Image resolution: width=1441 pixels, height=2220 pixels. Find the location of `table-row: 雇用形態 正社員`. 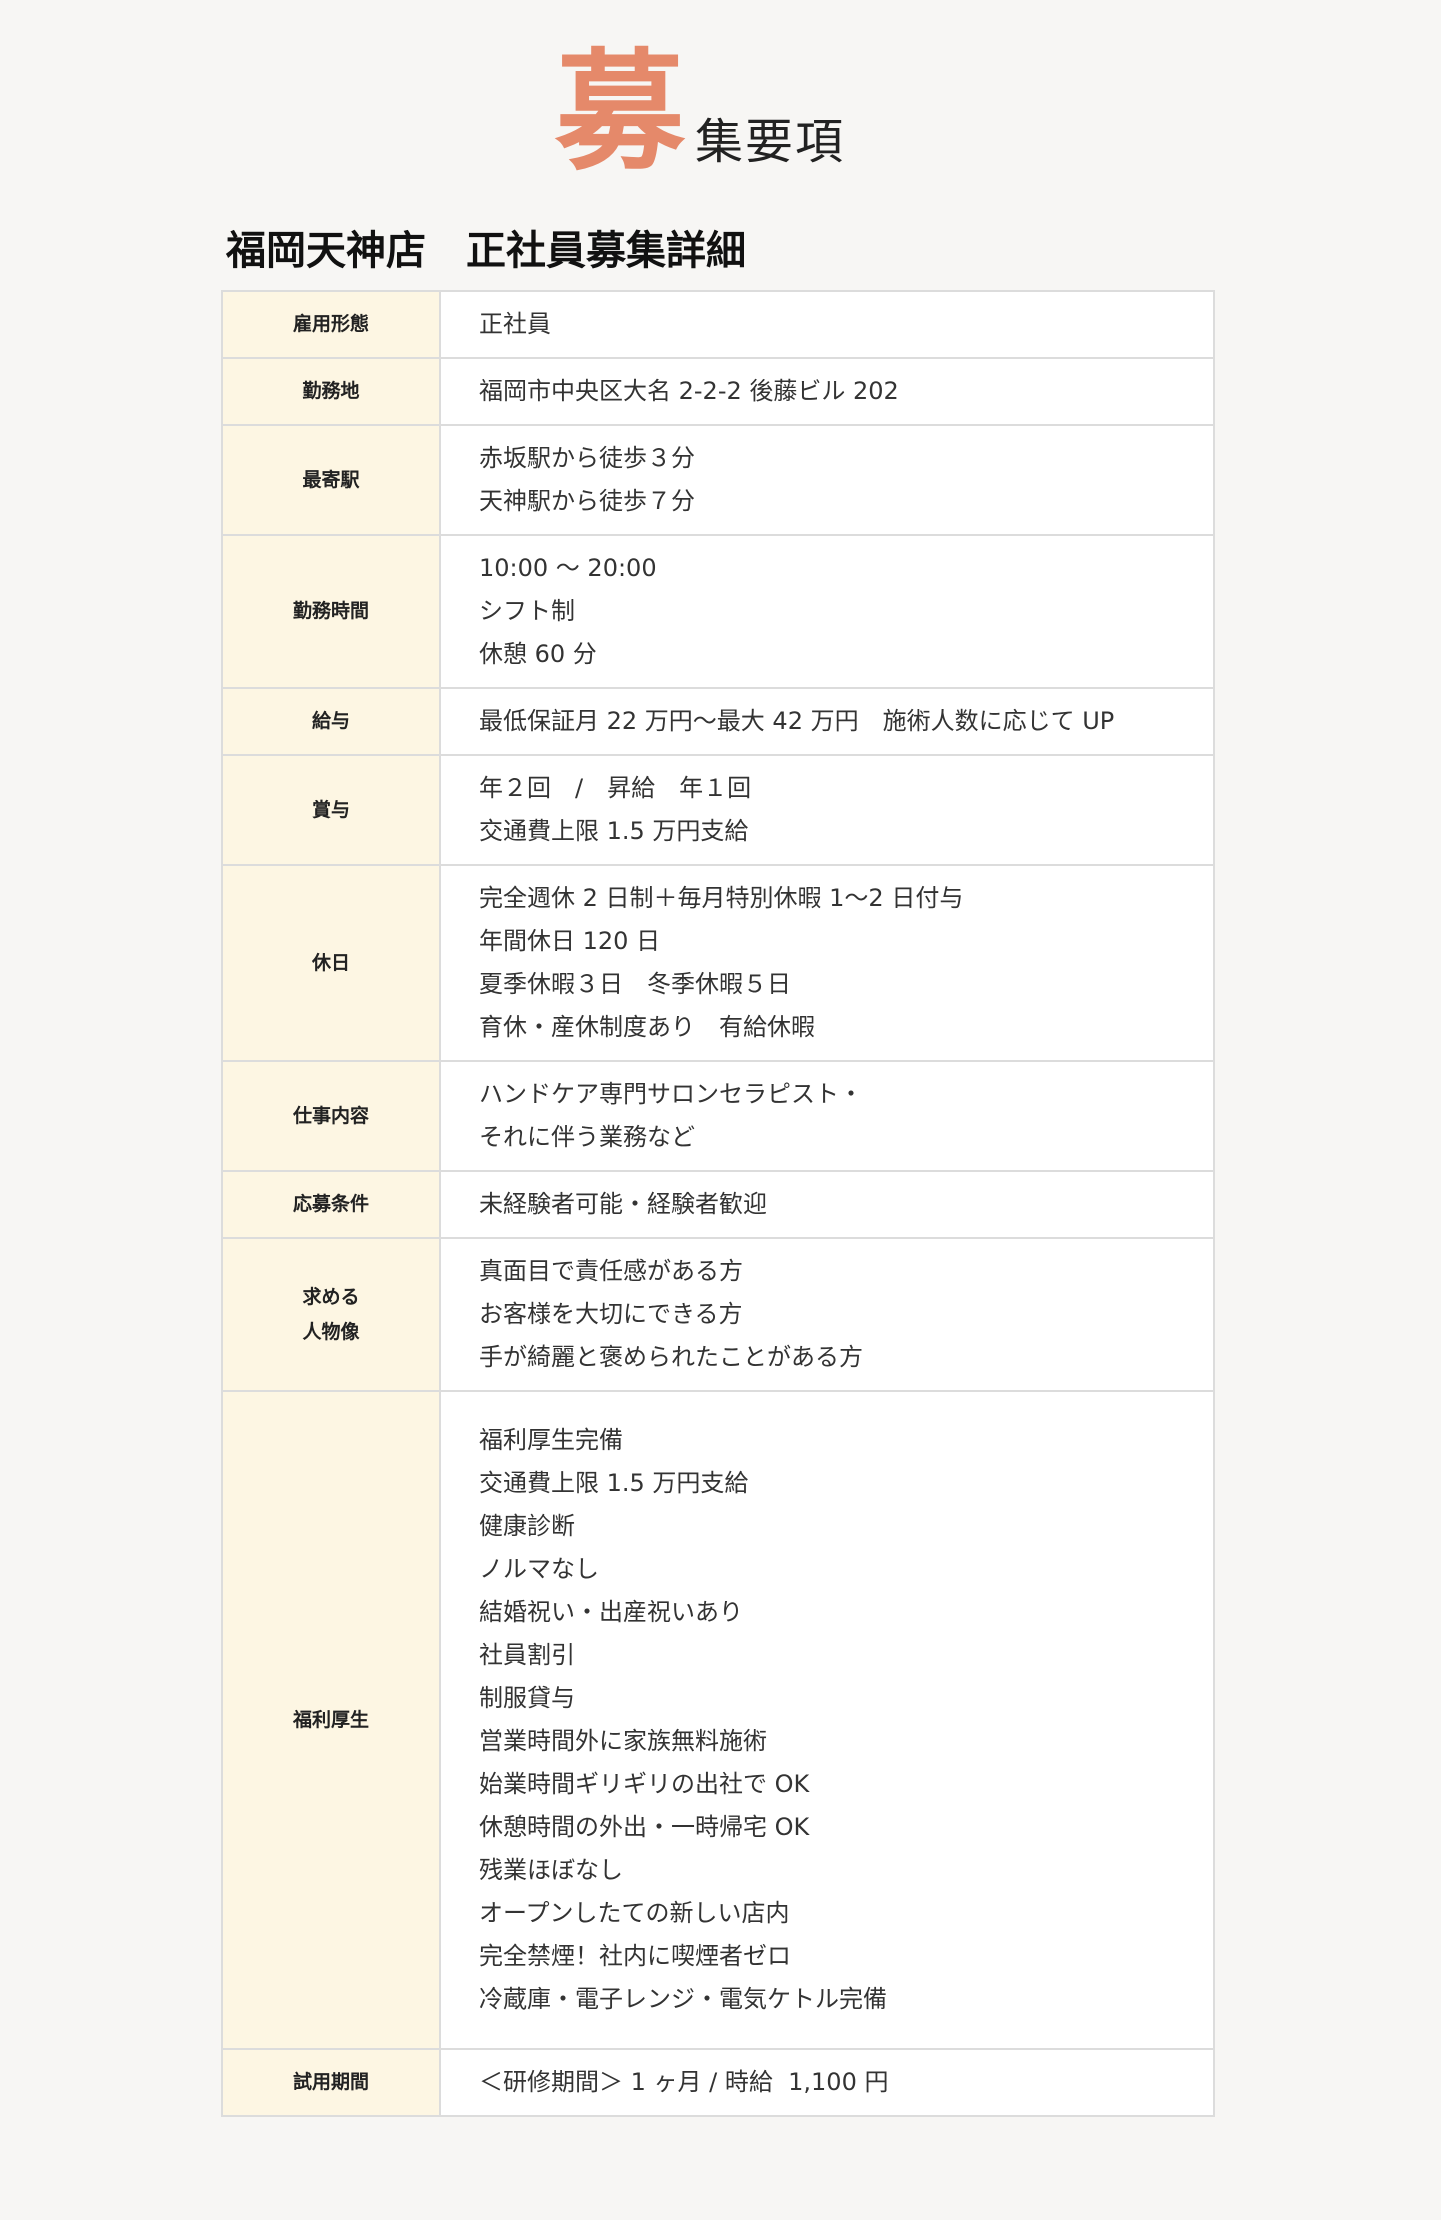

table-row: 雇用形態 正社員 is located at coordinates (718, 324).